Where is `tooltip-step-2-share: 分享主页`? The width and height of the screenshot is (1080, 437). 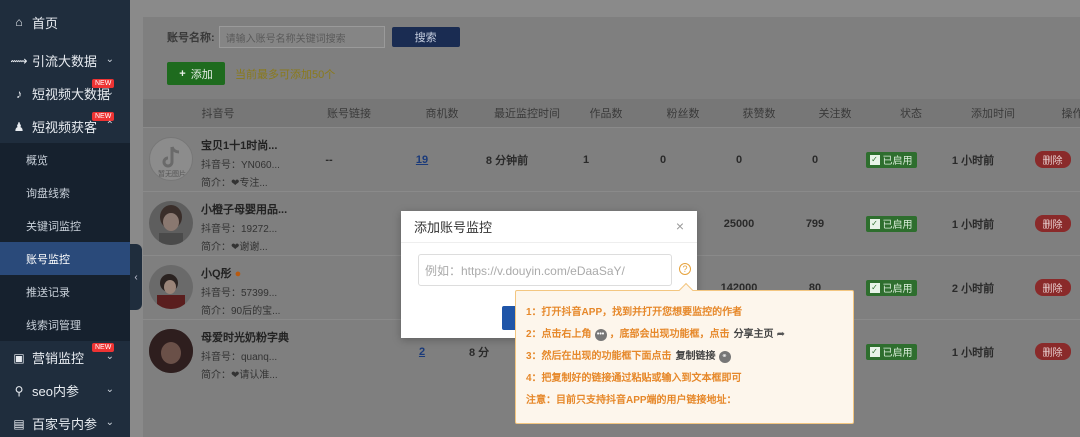
tooltip-step-2-share: 分享主页 is located at coordinates (753, 334).